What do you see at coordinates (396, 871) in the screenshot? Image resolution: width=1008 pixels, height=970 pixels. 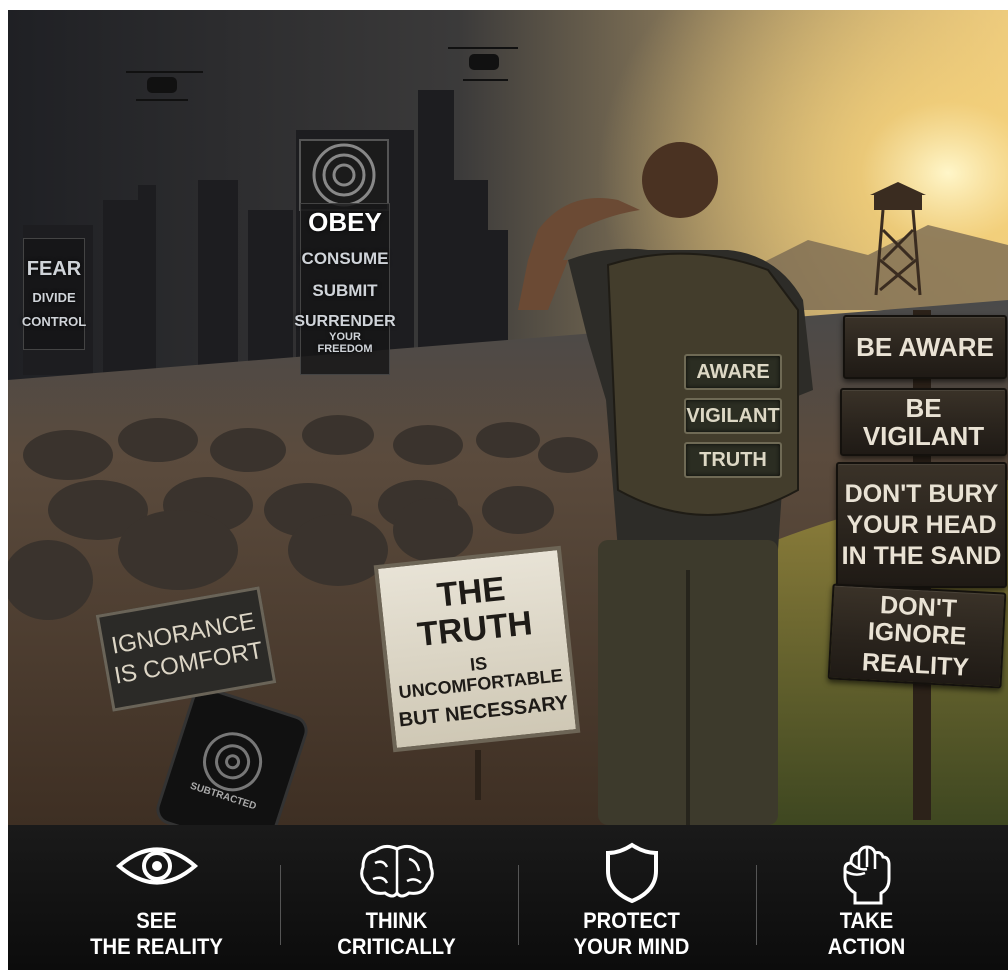 I see `brain-icon` at bounding box center [396, 871].